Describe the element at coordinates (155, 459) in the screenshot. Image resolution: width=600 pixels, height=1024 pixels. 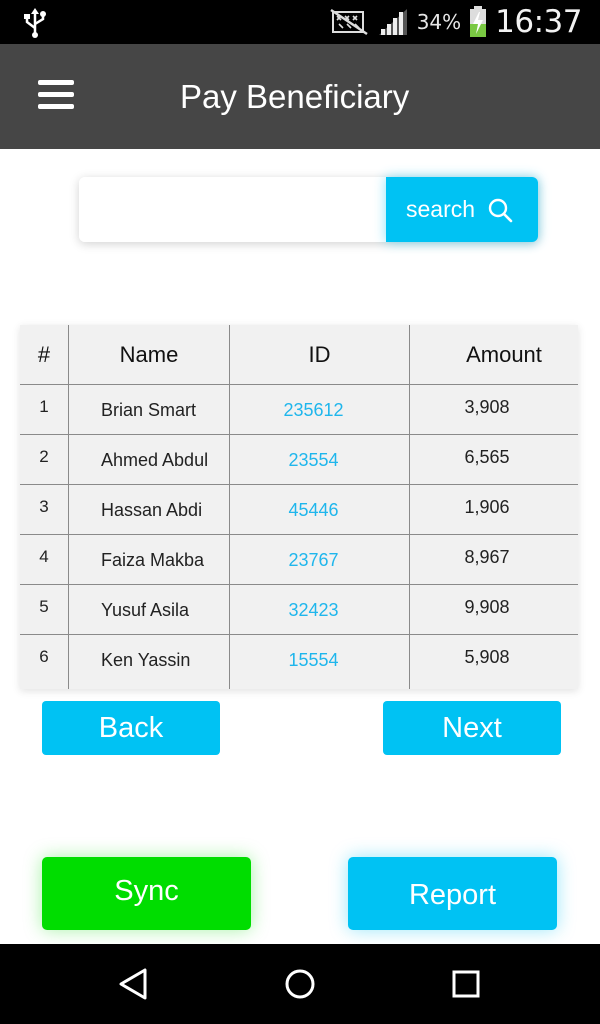
I see `beneficiary-name: Ahmed Abdul` at that location.